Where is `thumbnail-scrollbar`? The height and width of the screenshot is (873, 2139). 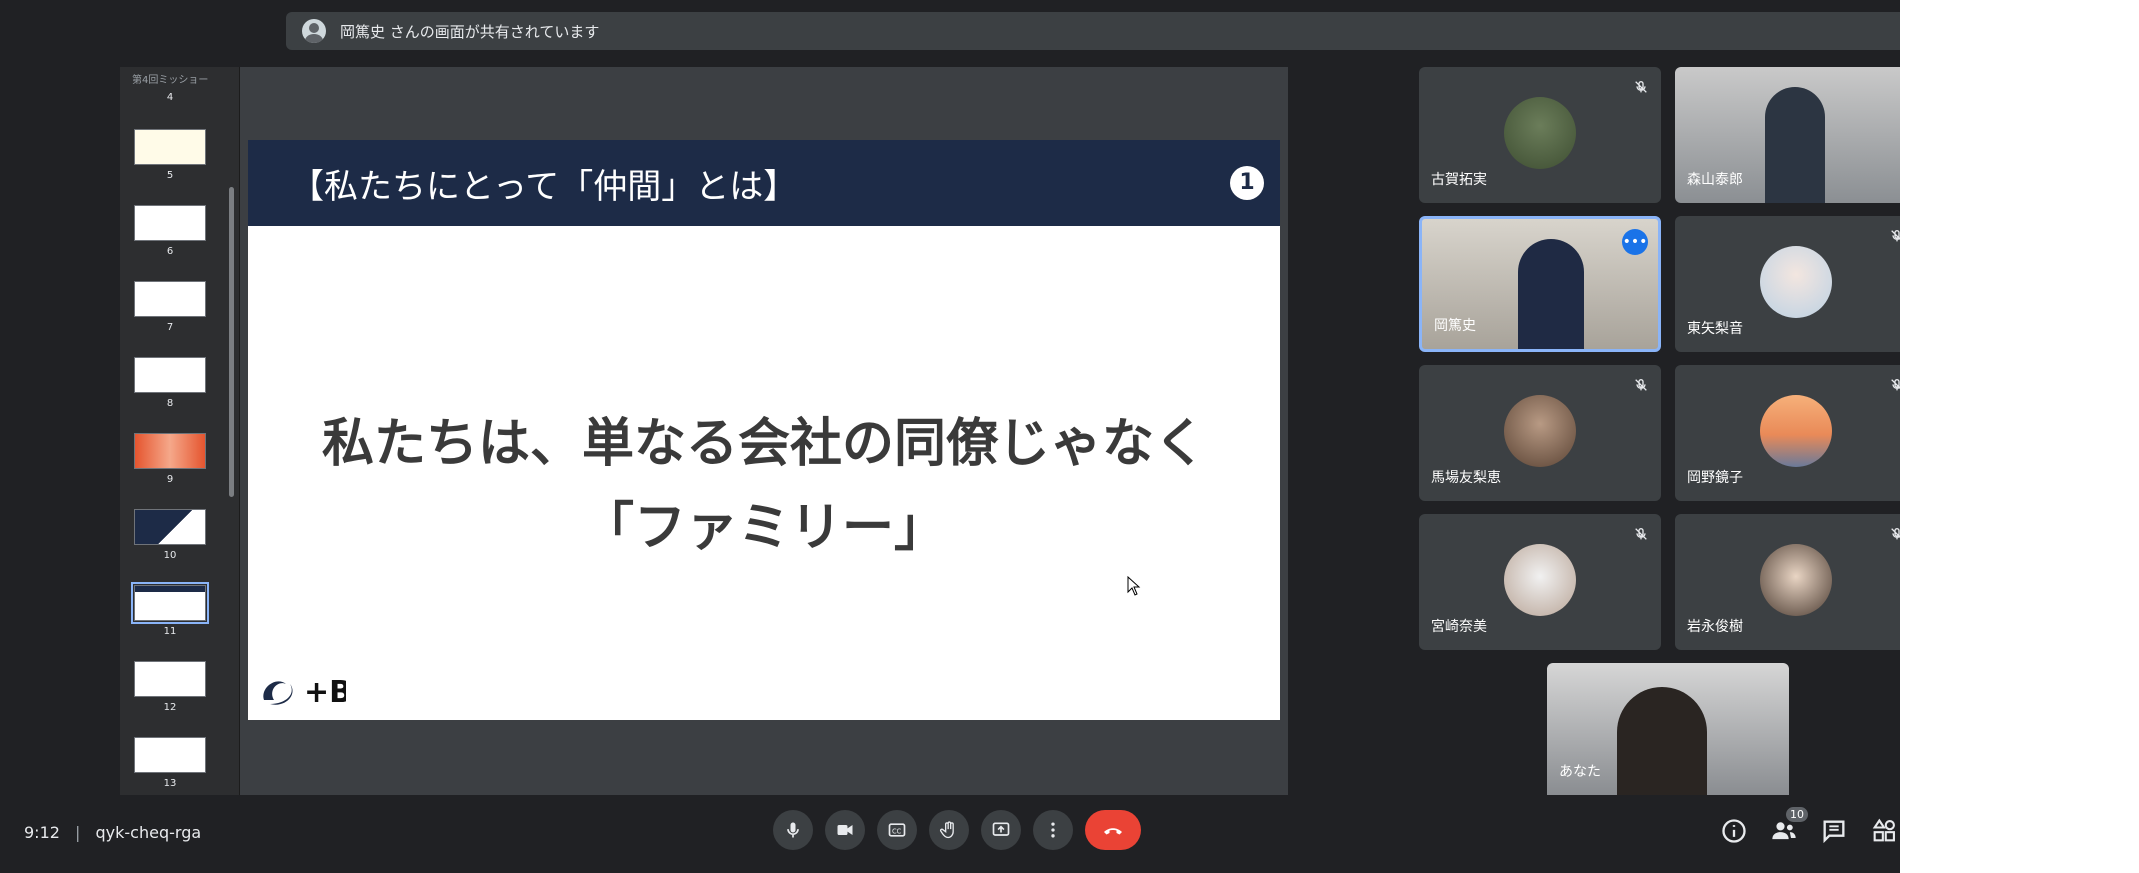 thumbnail-scrollbar is located at coordinates (231, 342).